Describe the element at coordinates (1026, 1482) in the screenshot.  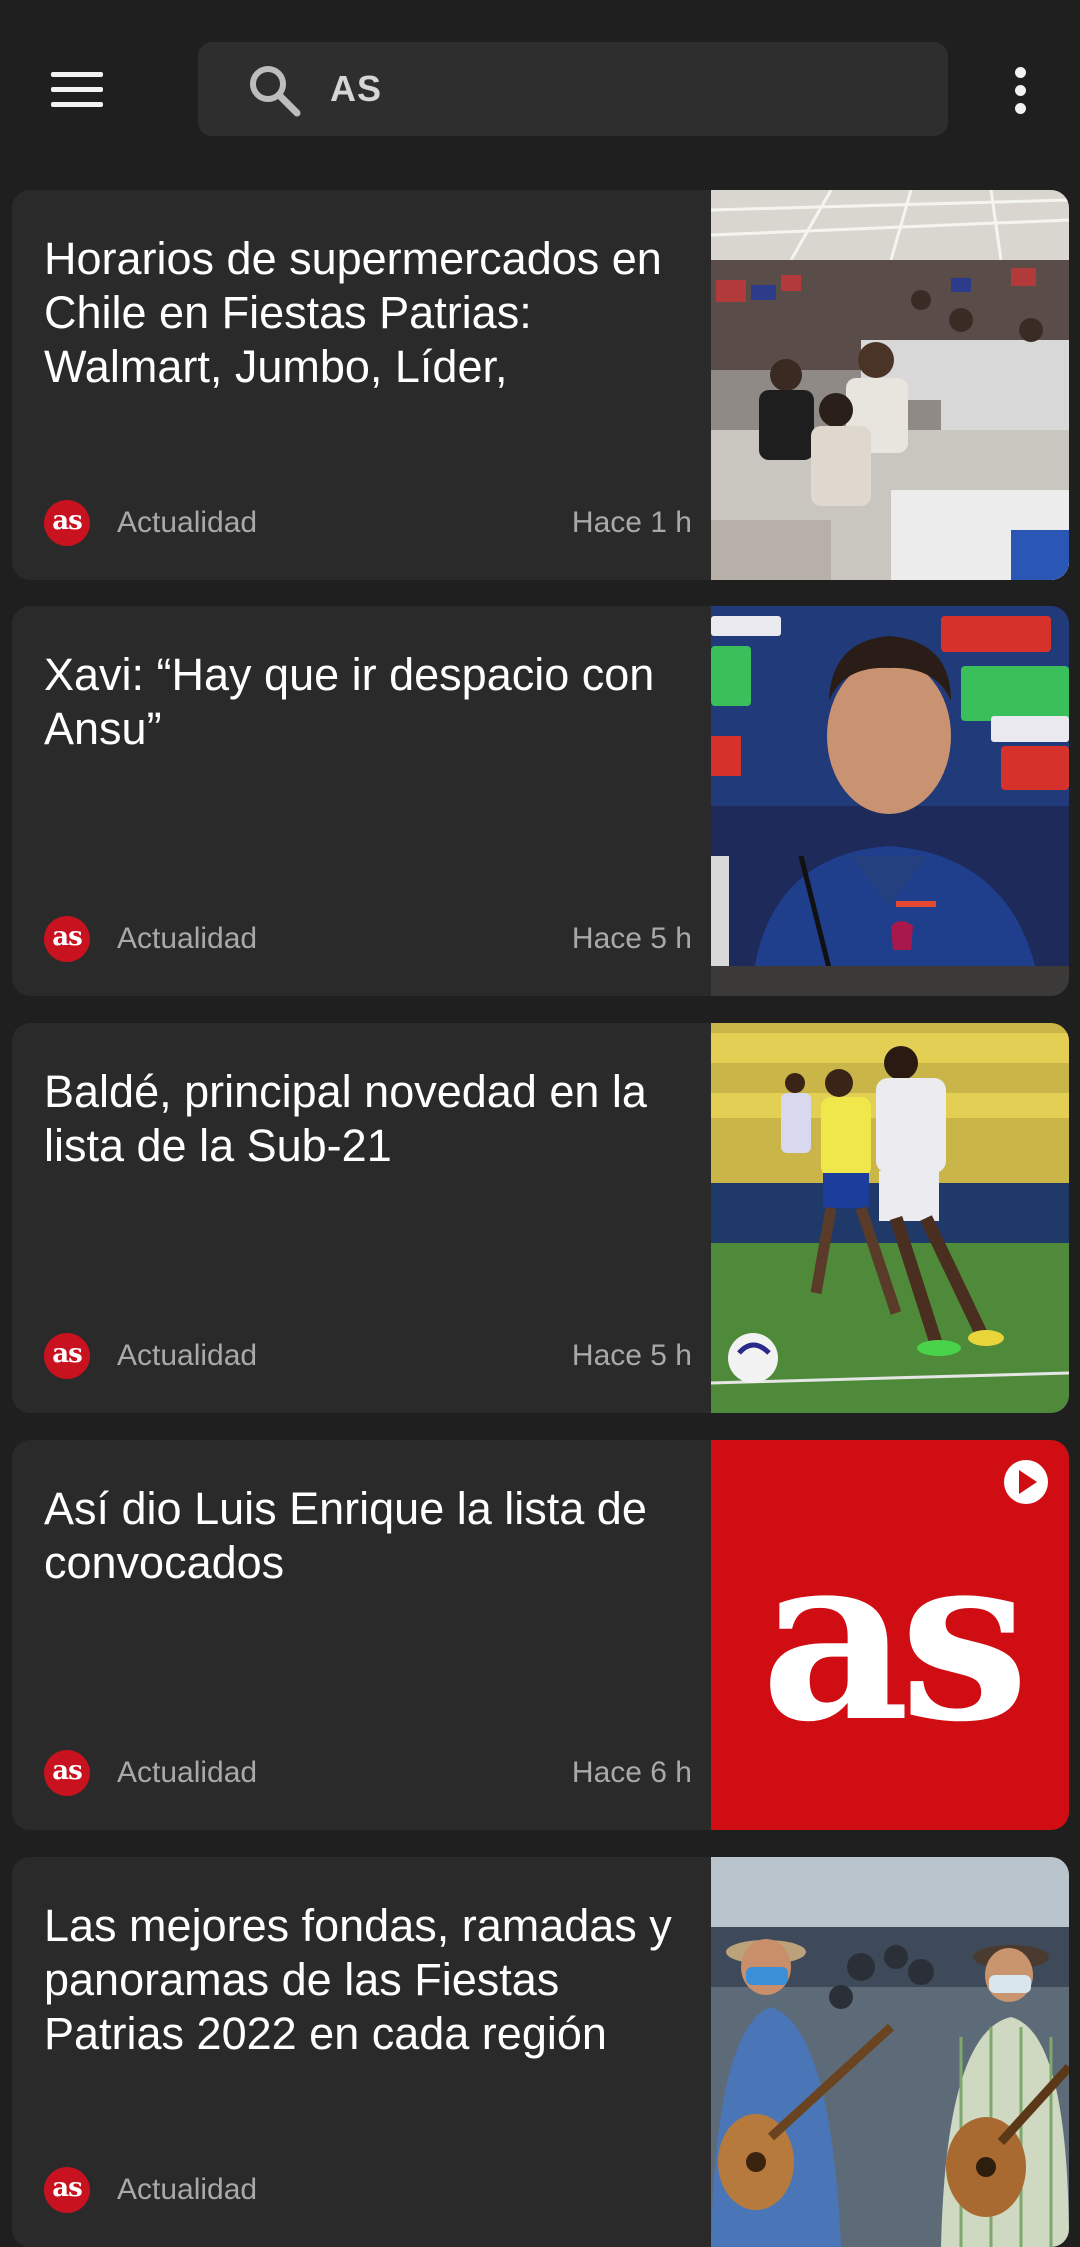
I see `play-circle-icon` at that location.